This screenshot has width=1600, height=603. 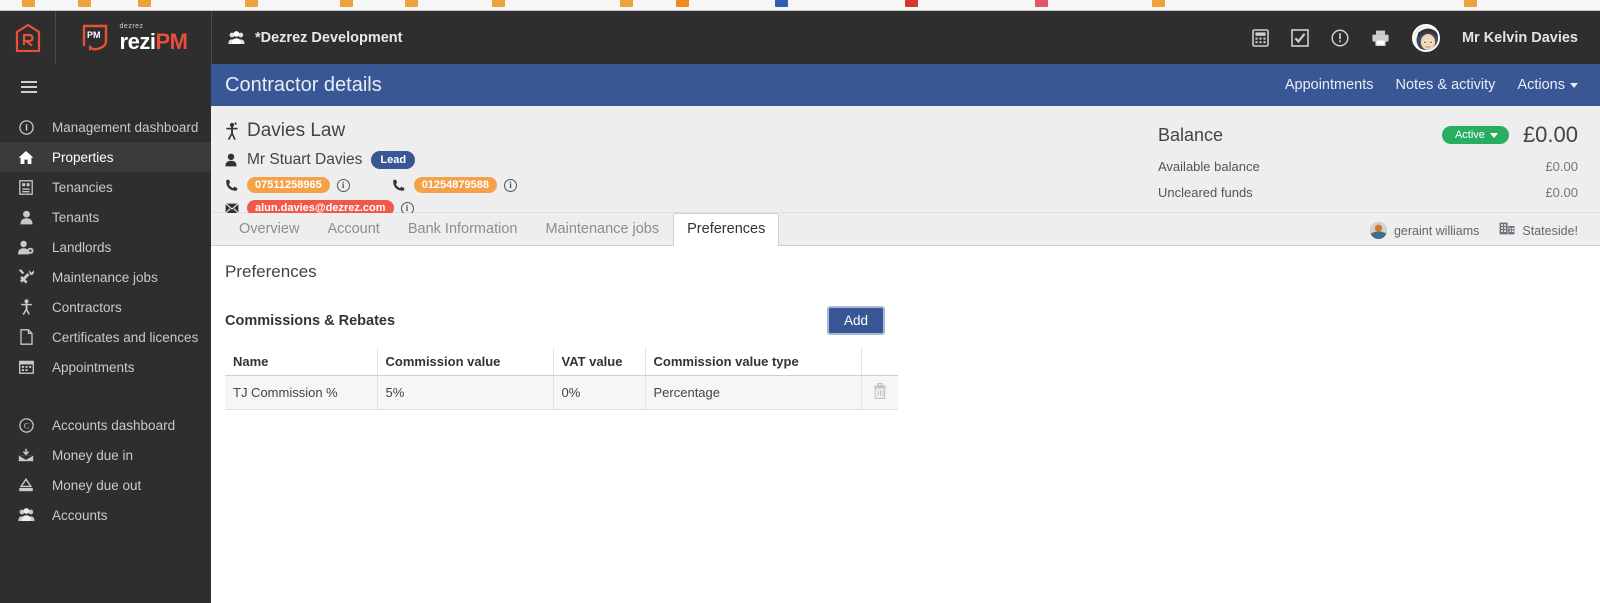 What do you see at coordinates (343, 185) in the screenshot?
I see `phone-primary-info-icon: i` at bounding box center [343, 185].